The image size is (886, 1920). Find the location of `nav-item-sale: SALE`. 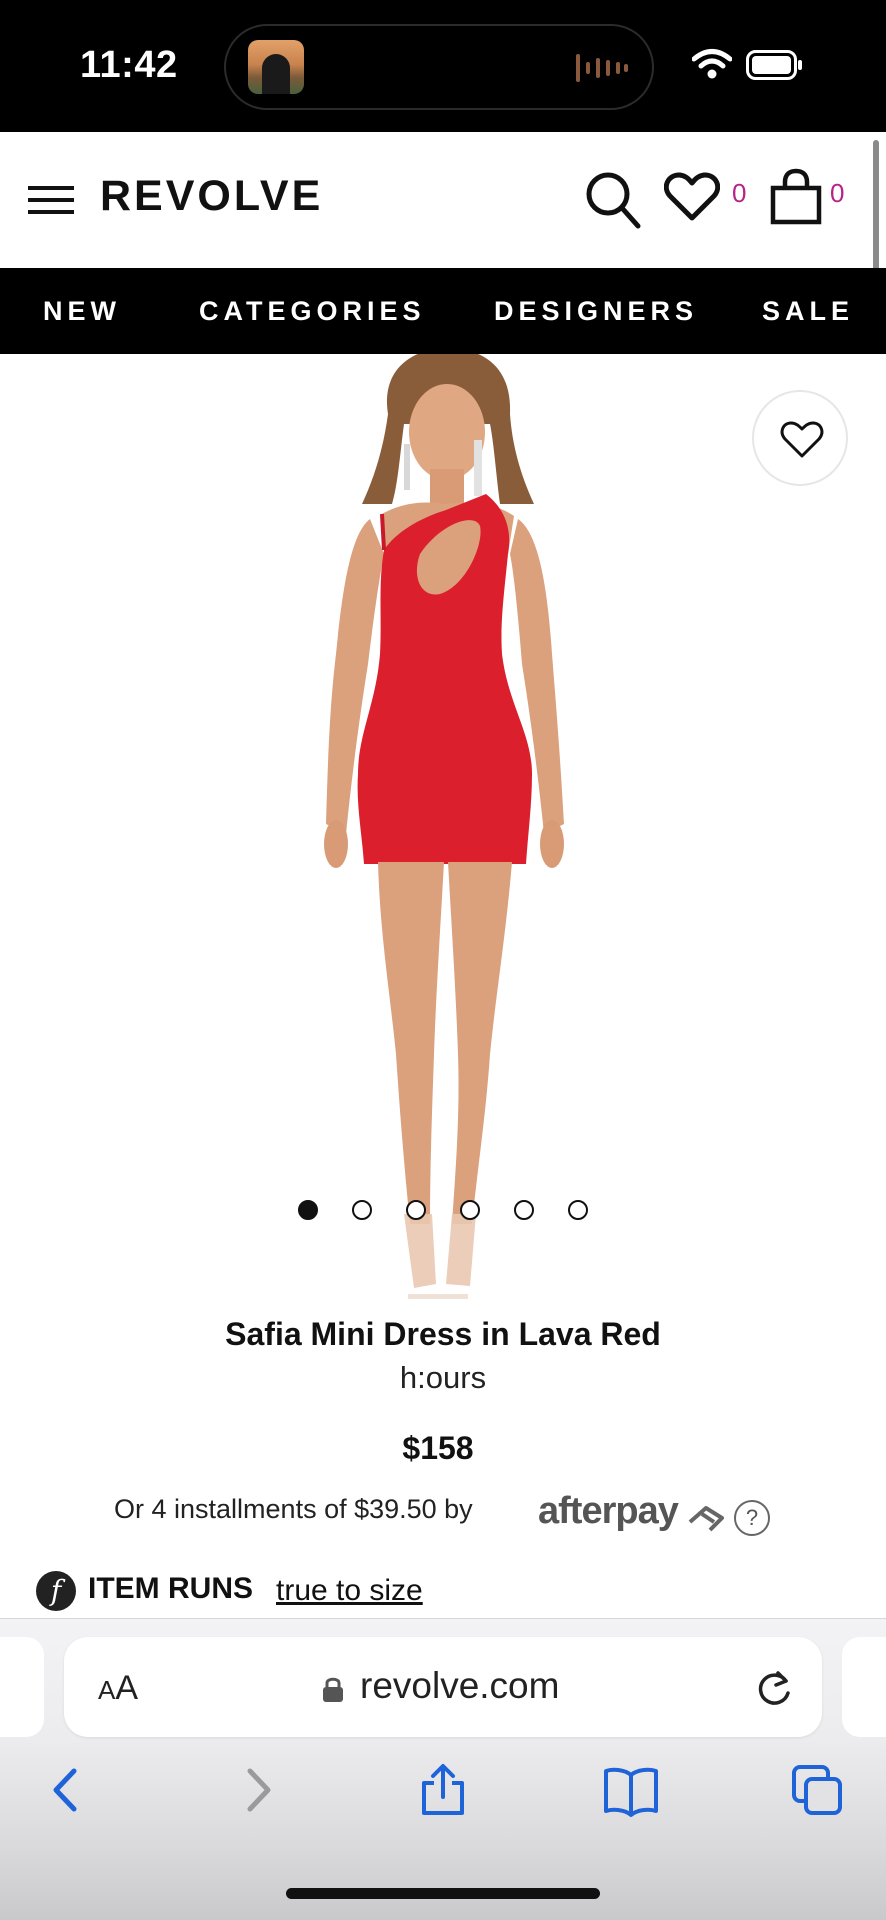

nav-item-sale: SALE is located at coordinates (808, 311).